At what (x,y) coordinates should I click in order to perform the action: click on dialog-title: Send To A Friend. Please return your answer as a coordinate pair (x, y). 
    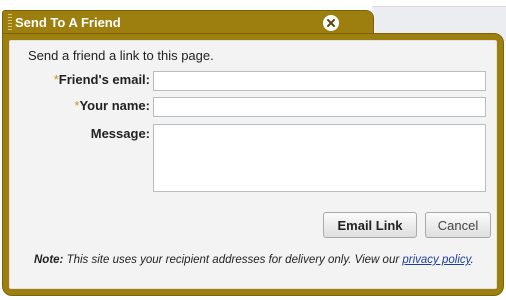
    Looking at the image, I should click on (68, 22).